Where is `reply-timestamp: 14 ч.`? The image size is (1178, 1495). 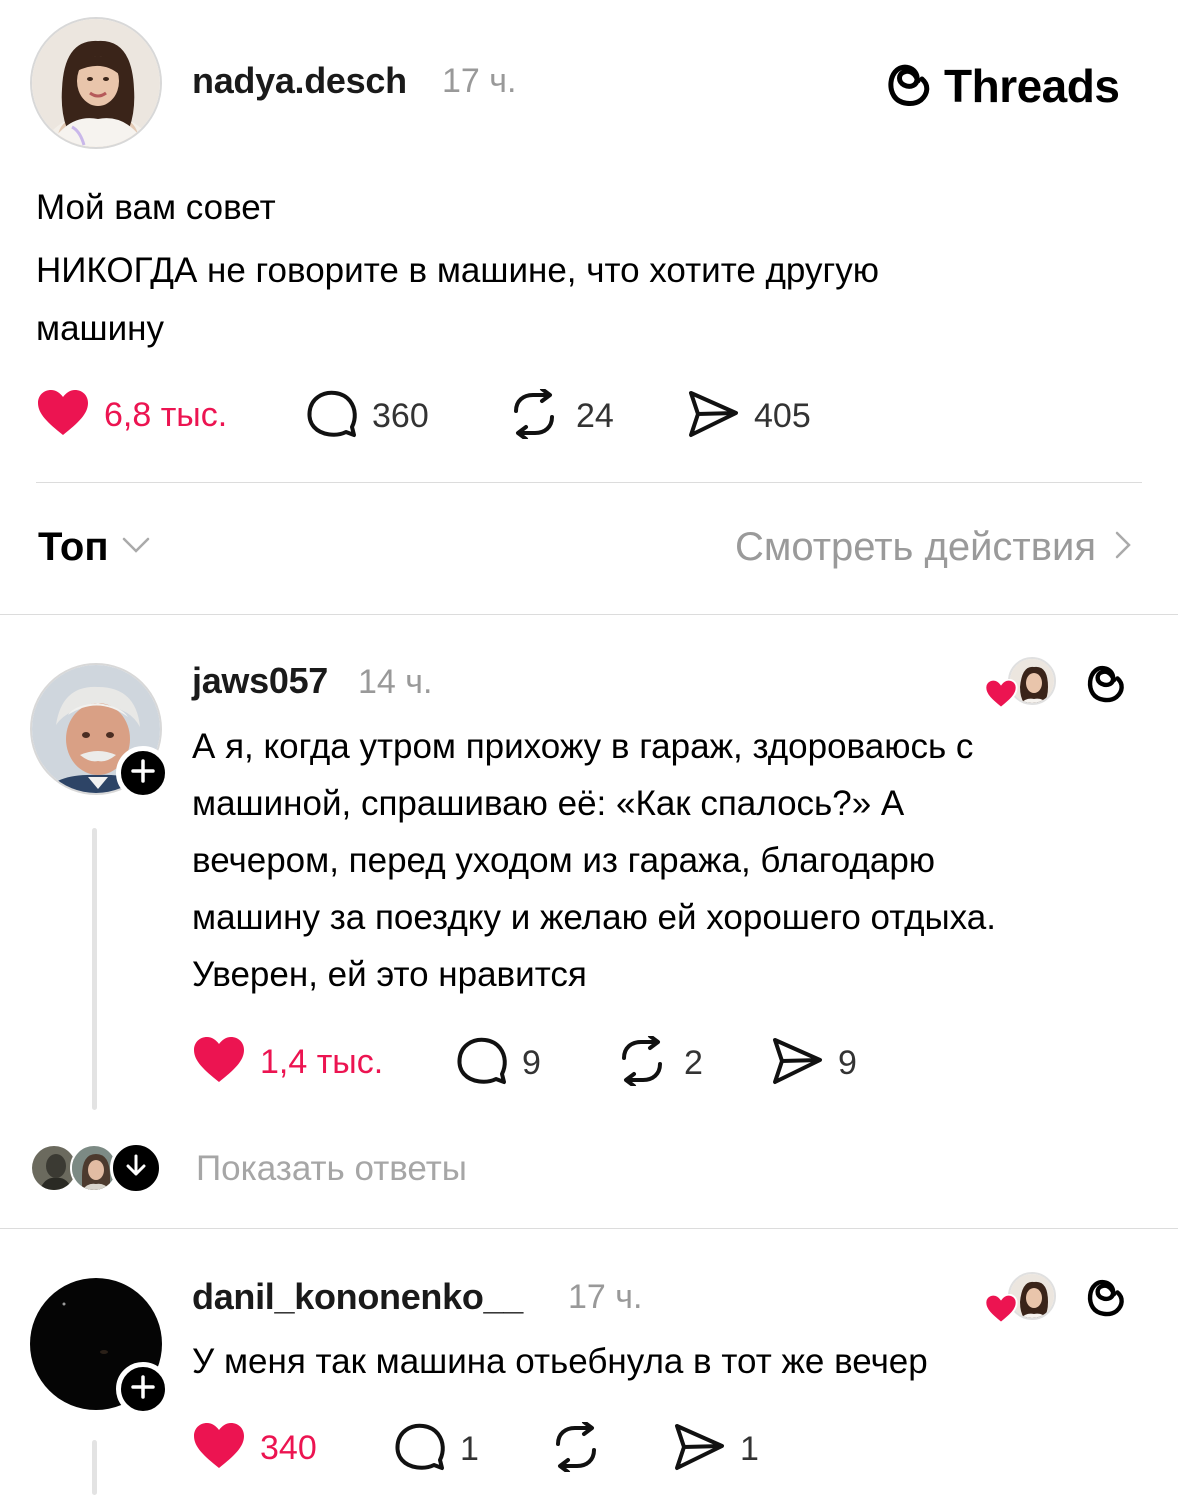
reply-timestamp: 14 ч. is located at coordinates (395, 682).